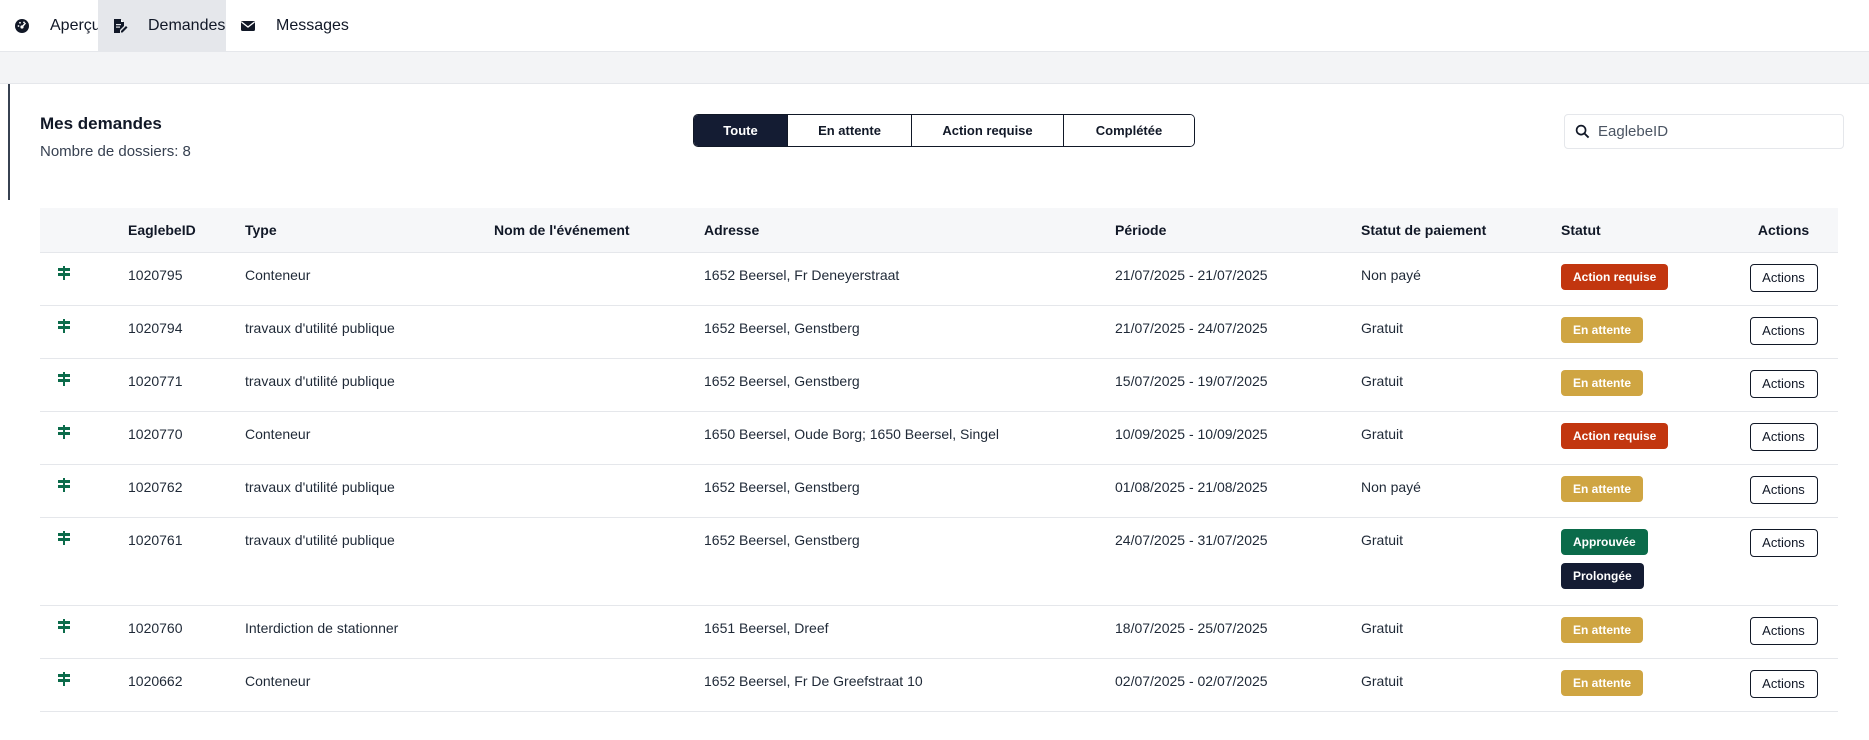  What do you see at coordinates (909, 632) in the screenshot?
I see `cell-address: 1651 Beersel, Dreef` at bounding box center [909, 632].